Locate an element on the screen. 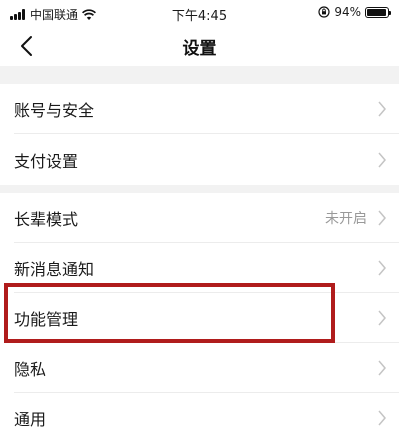 This screenshot has height=437, width=399. rotation-lock-icon is located at coordinates (324, 12).